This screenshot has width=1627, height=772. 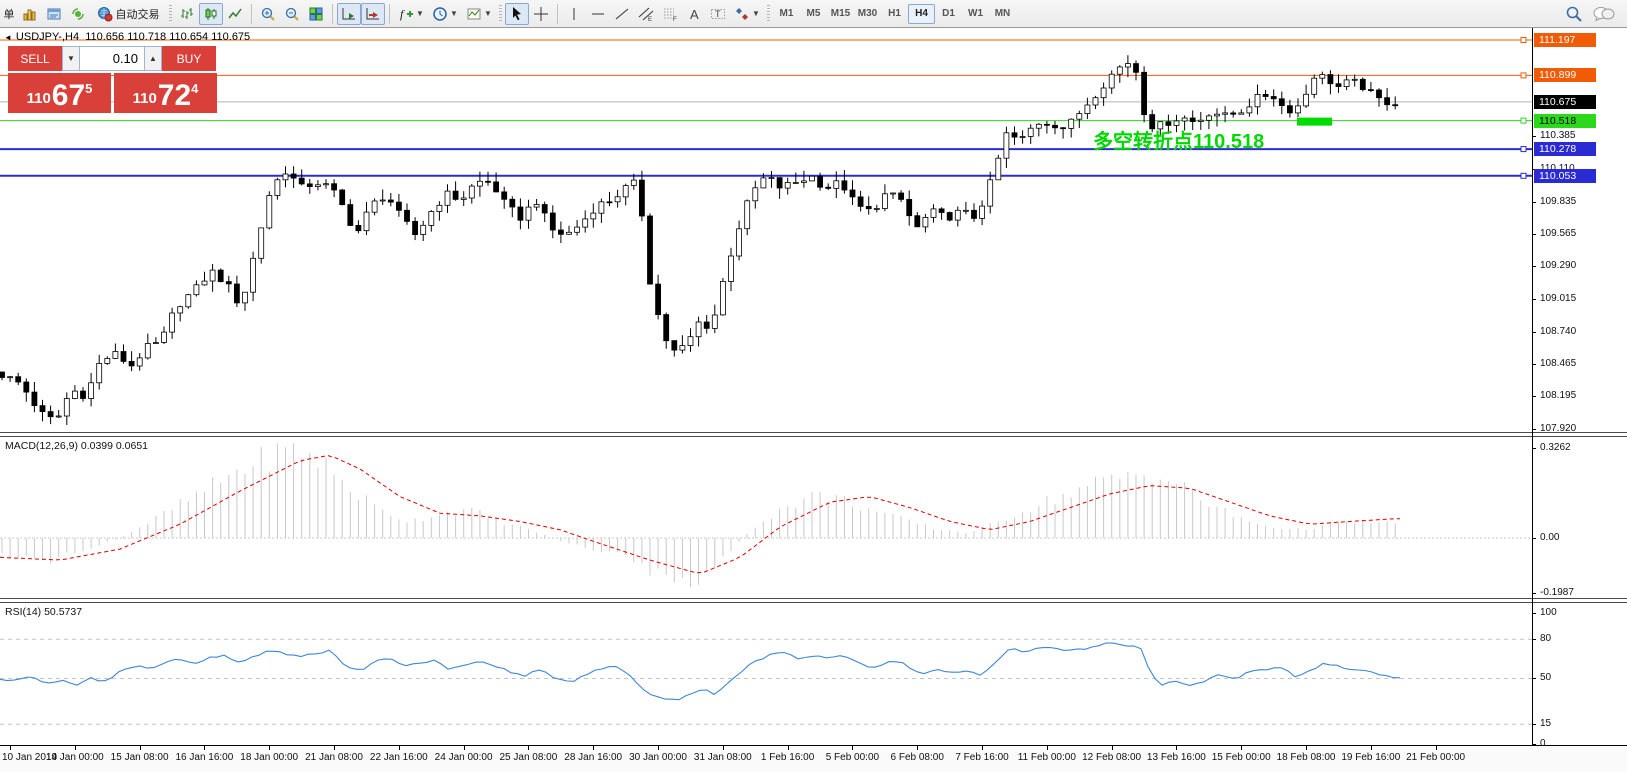 I want to click on fibonacci-button: F, so click(x=670, y=14).